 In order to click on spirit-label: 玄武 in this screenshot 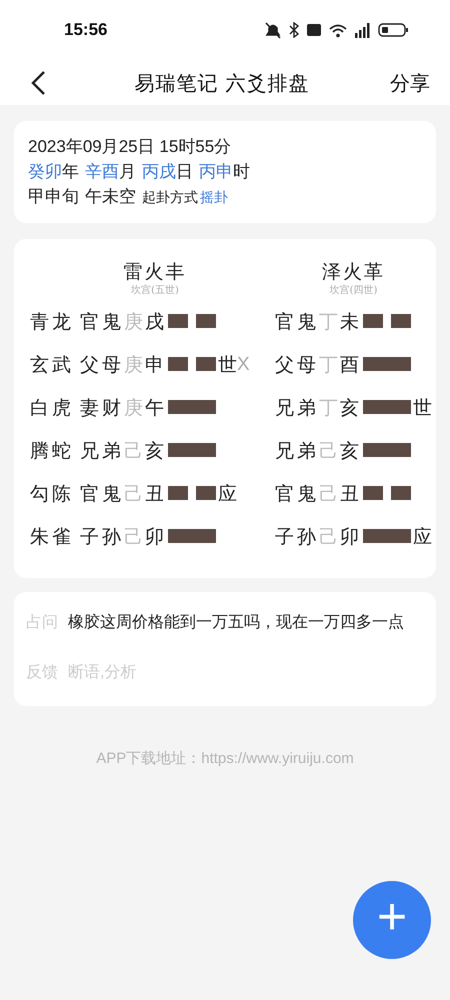, I will do `click(52, 365)`.